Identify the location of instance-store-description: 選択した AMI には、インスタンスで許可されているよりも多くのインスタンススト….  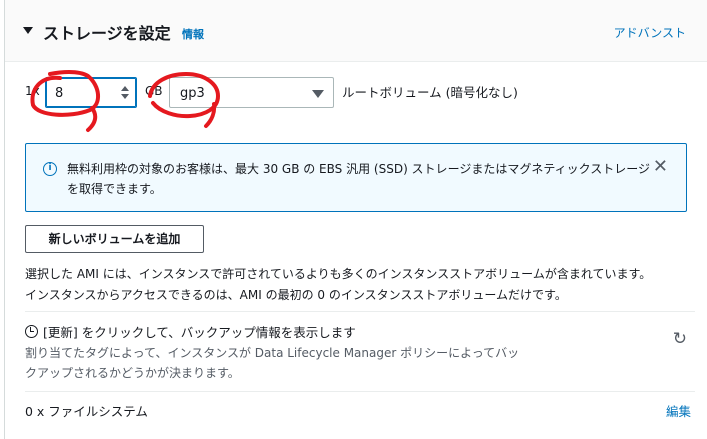
(360, 285).